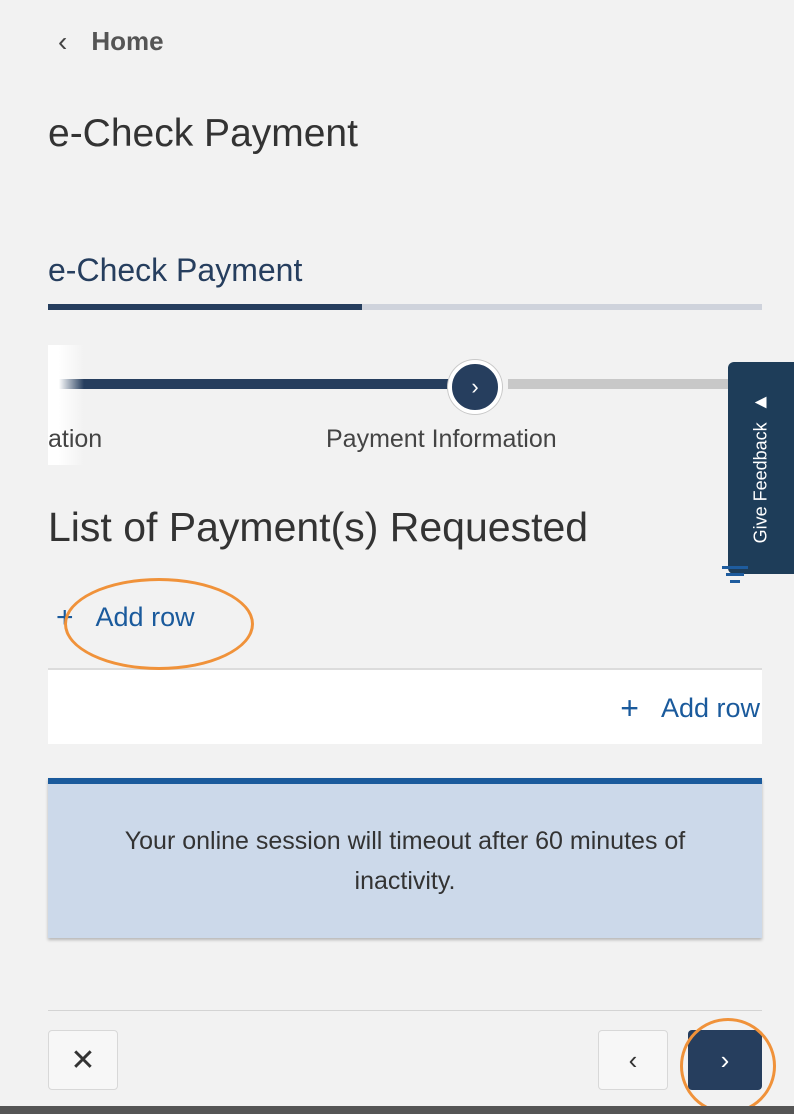 The height and width of the screenshot is (1114, 794). What do you see at coordinates (441, 439) in the screenshot?
I see `current-step-label: Payment Information` at bounding box center [441, 439].